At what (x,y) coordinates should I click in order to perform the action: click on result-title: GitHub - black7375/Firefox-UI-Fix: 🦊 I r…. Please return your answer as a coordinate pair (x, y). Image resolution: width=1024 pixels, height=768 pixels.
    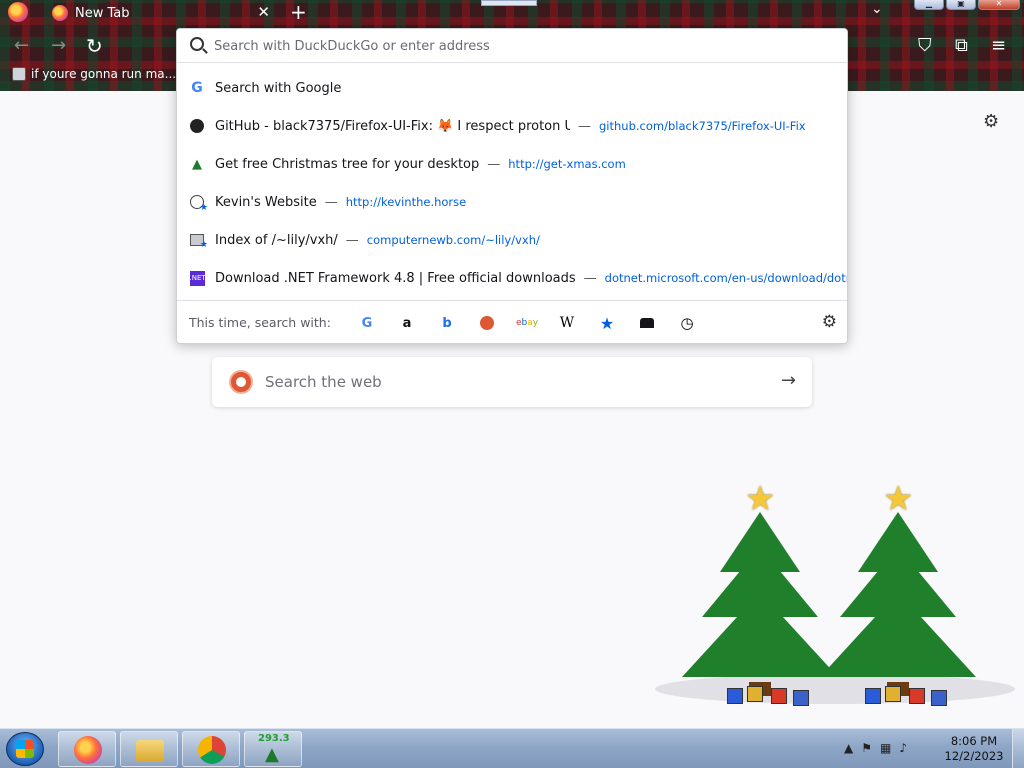
    Looking at the image, I should click on (392, 126).